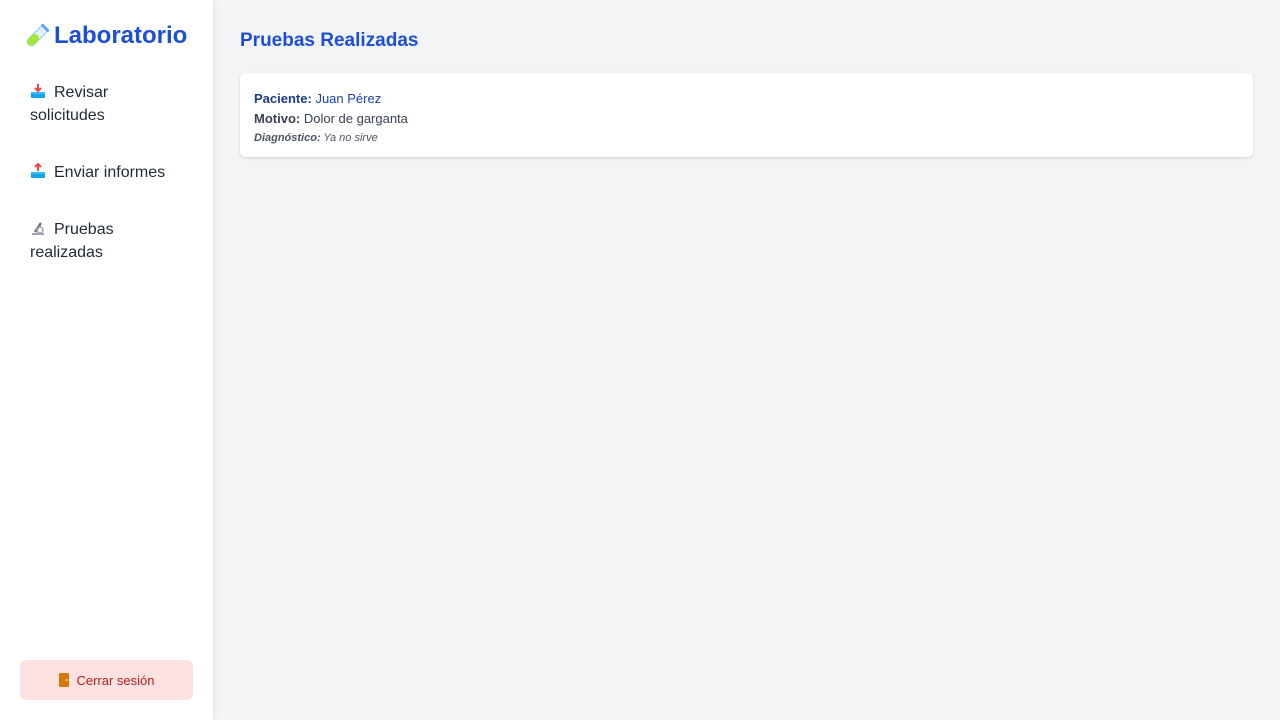 The height and width of the screenshot is (720, 1280). What do you see at coordinates (329, 40) in the screenshot?
I see `page-title: Pruebas Realizadas` at bounding box center [329, 40].